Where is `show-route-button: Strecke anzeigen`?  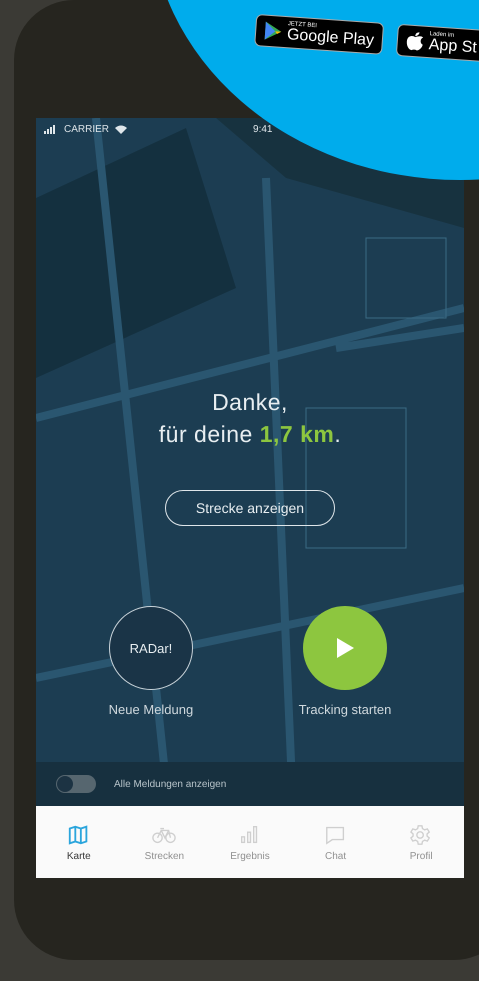 show-route-button: Strecke anzeigen is located at coordinates (250, 508).